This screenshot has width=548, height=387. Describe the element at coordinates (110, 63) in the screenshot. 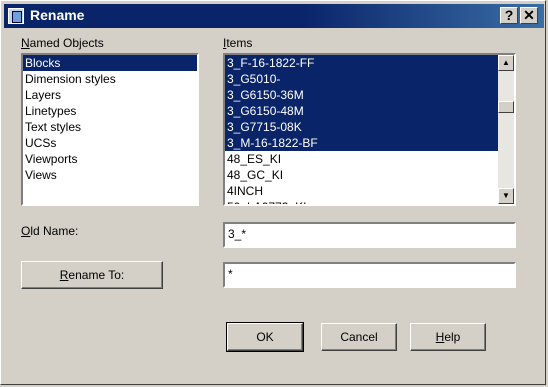

I see `named-object-item: Blocks` at that location.